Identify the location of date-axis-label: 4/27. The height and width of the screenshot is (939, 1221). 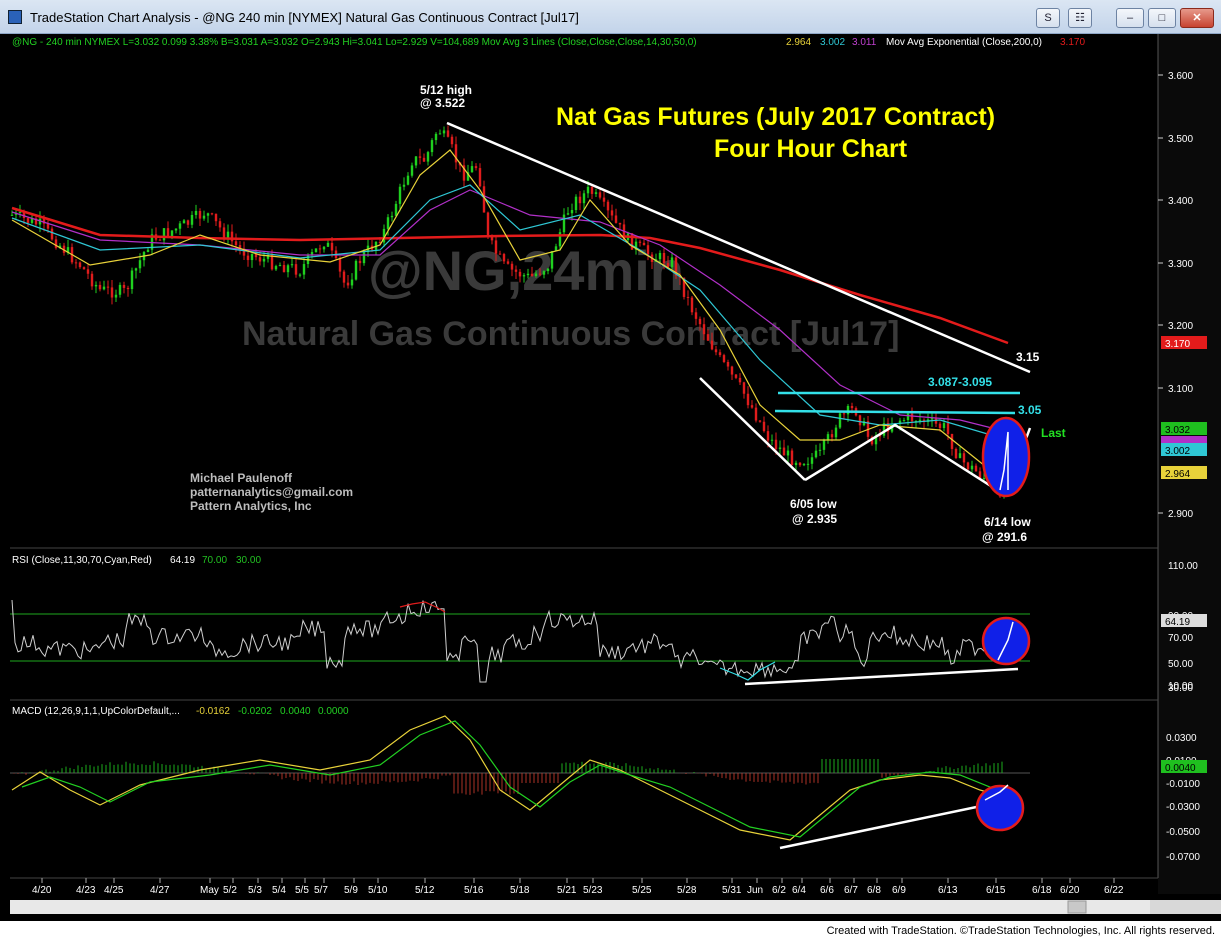
(160, 890).